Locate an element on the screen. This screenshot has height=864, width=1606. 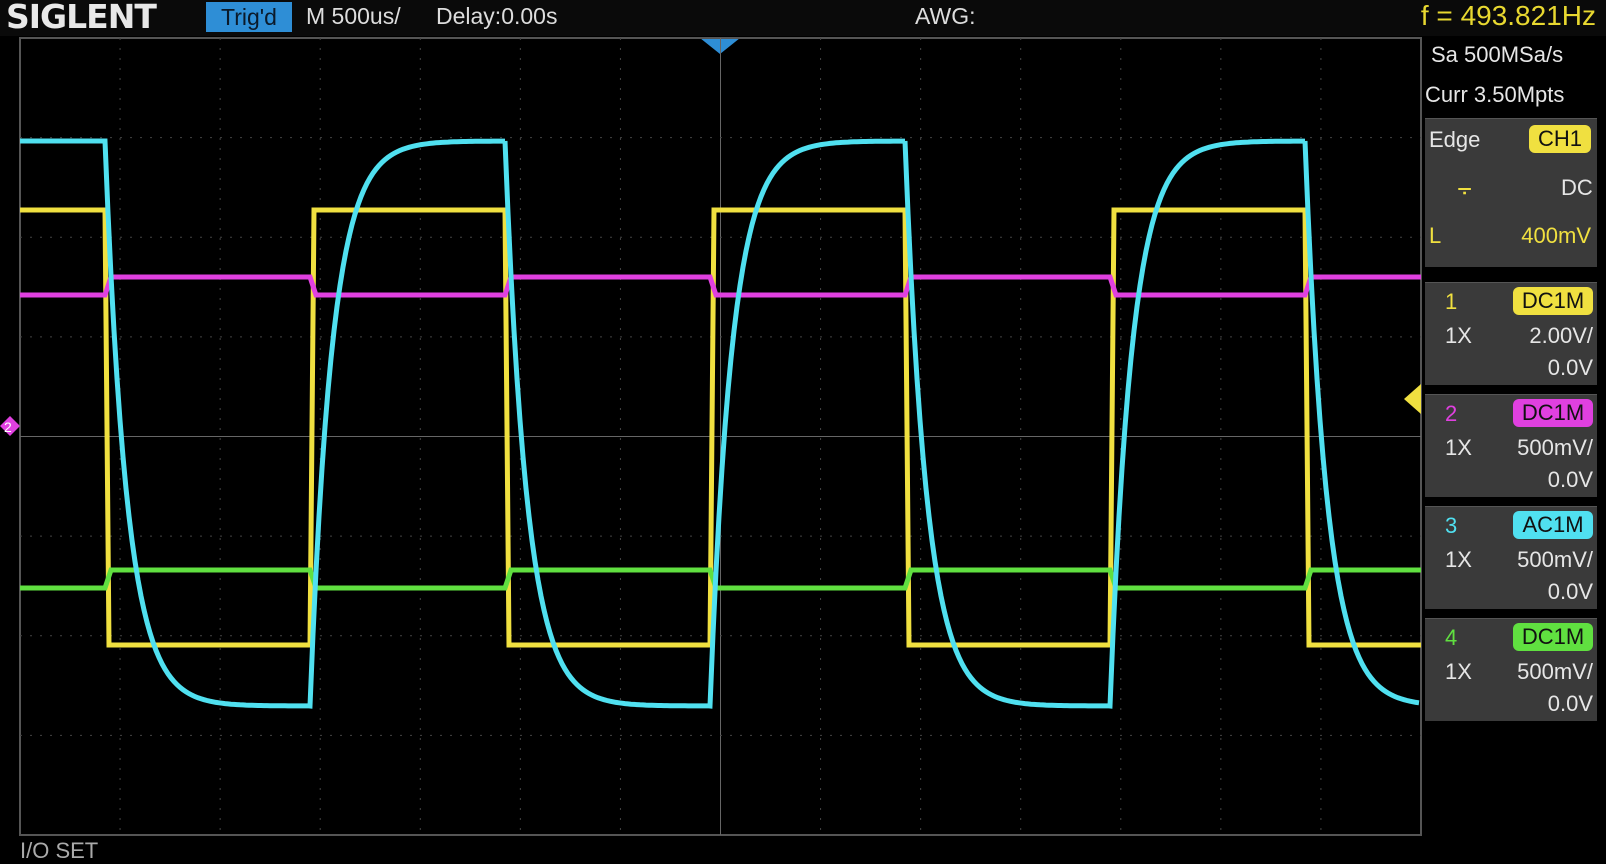
channel-4-offset: 0.0V is located at coordinates (1570, 703).